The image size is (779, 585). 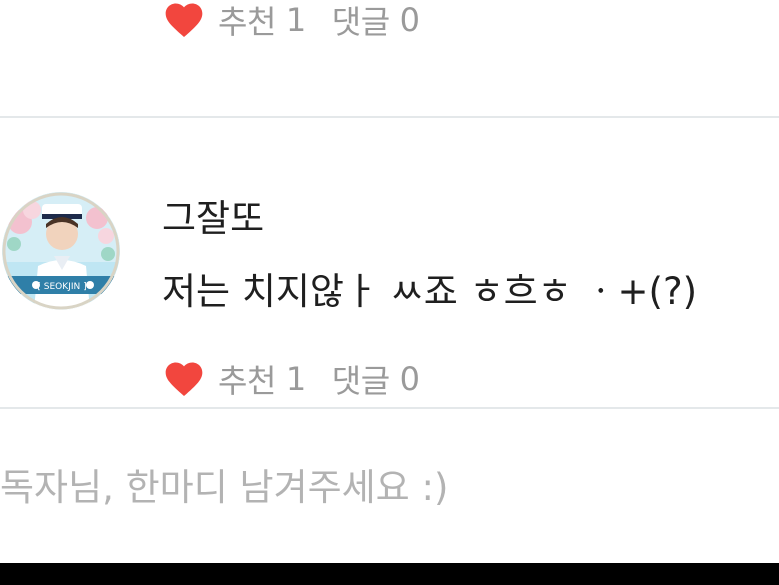 I want to click on comment-input: 독자님, 한마디 남겨주세요 :), so click(x=224, y=488).